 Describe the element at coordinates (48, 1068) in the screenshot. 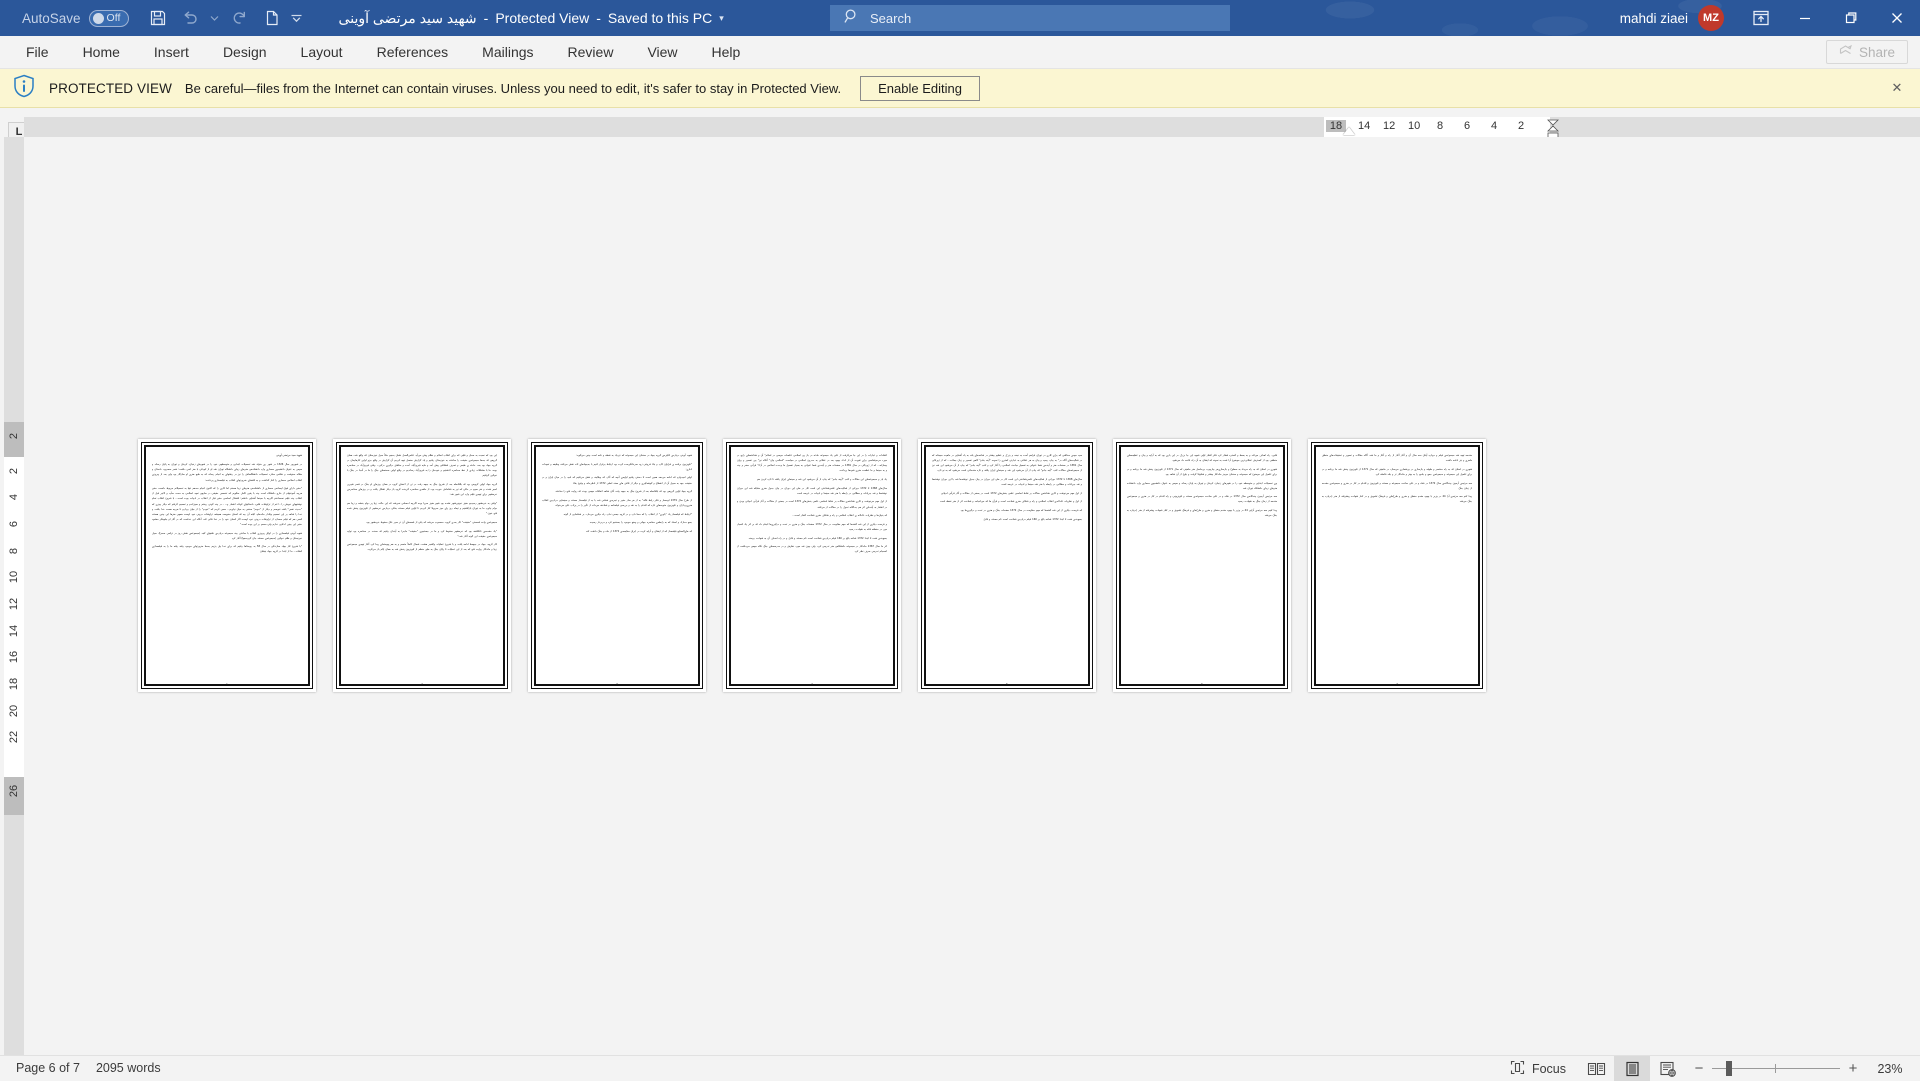

I see `page-indicator: Page 6 of 7` at that location.